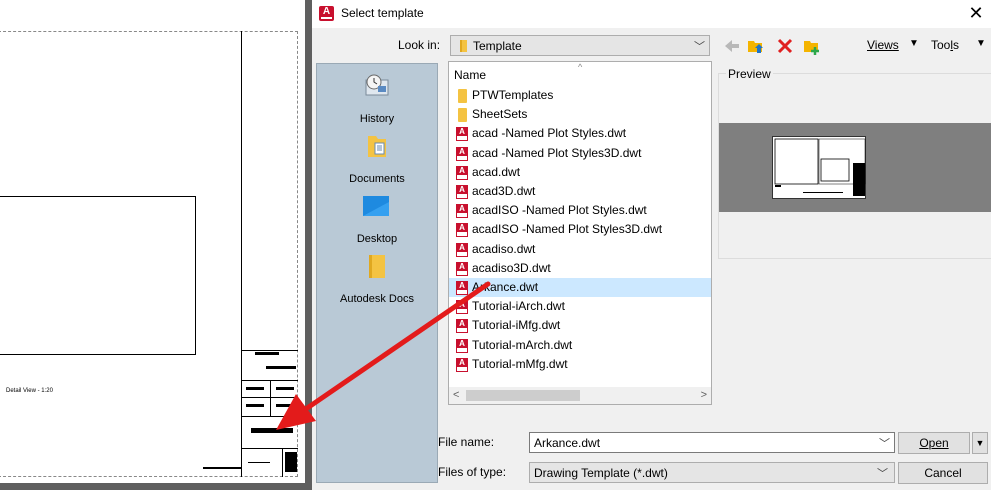 The image size is (991, 490). What do you see at coordinates (567, 229) in the screenshot?
I see `file-name: acadISO -Named Plot Styles3D.dwt` at bounding box center [567, 229].